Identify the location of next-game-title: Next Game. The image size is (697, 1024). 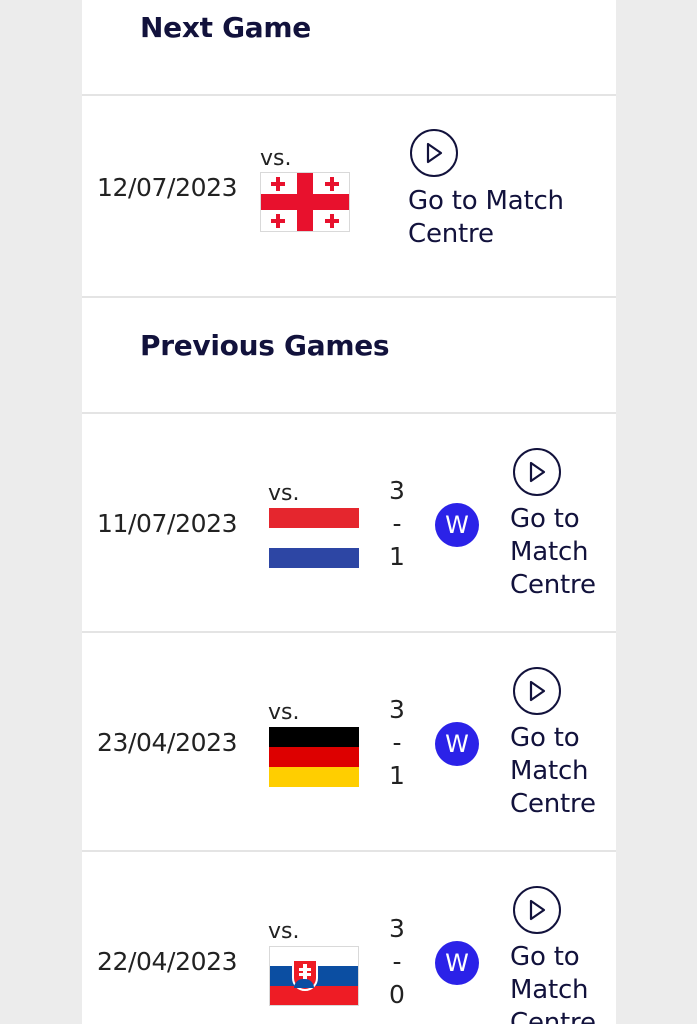
(225, 27).